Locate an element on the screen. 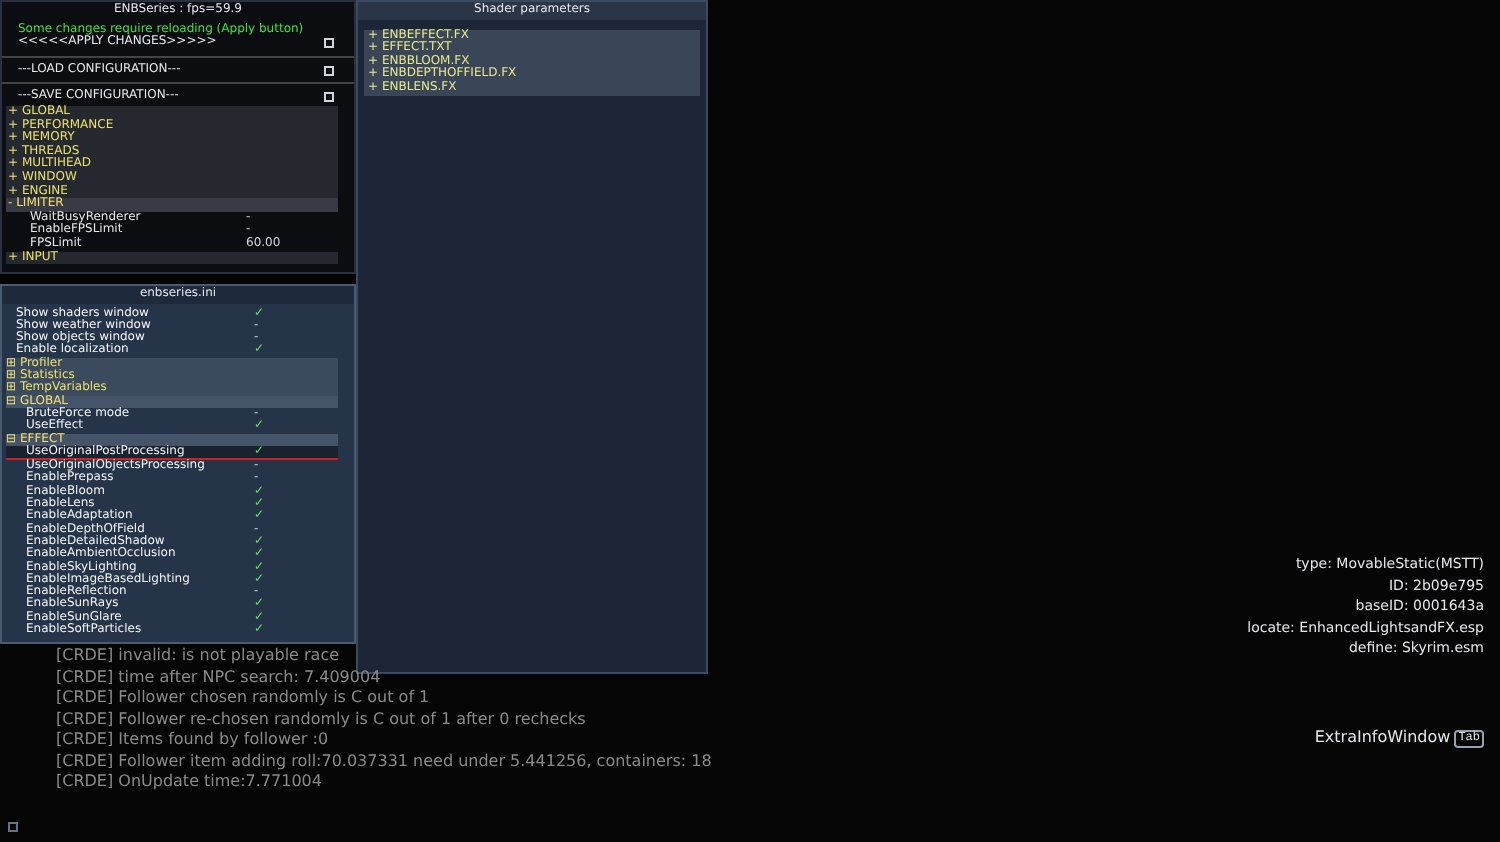  console-line: [CRDE] invalid: is not playable race is located at coordinates (199, 656).